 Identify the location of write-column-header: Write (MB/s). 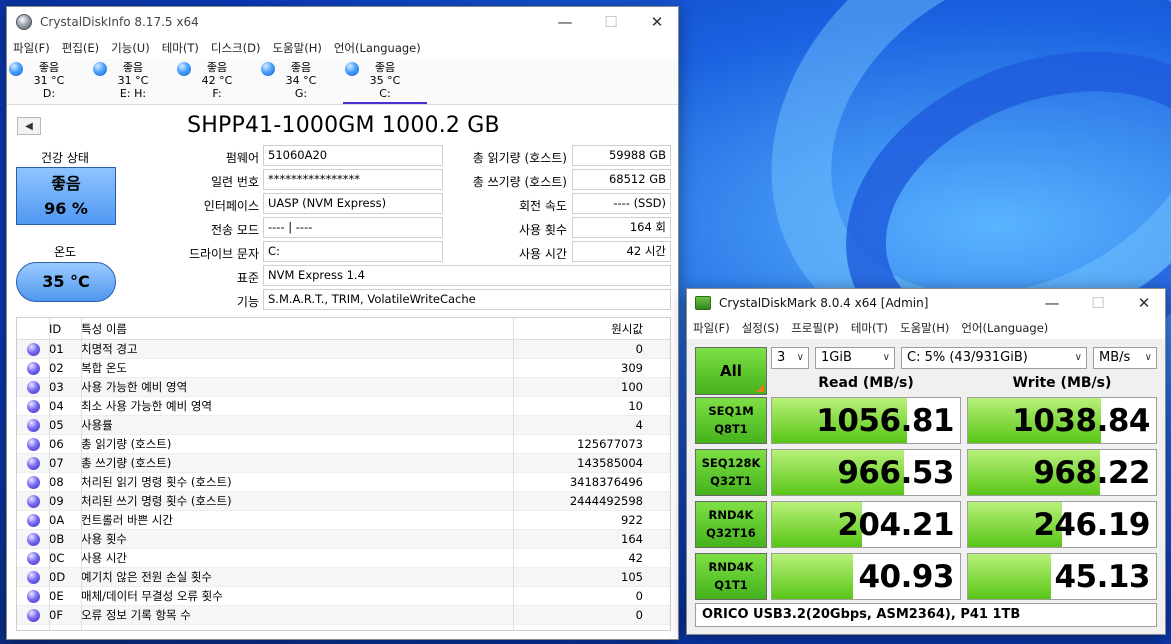
(1062, 383).